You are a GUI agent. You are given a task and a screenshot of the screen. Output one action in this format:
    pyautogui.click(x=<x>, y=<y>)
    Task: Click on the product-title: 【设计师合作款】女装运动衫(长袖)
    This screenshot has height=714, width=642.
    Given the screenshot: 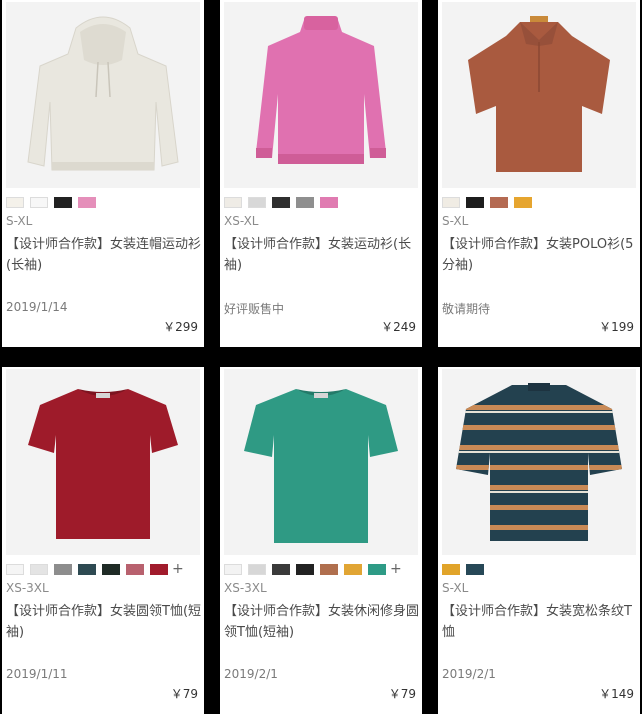 What is the action you would take?
    pyautogui.click(x=322, y=255)
    